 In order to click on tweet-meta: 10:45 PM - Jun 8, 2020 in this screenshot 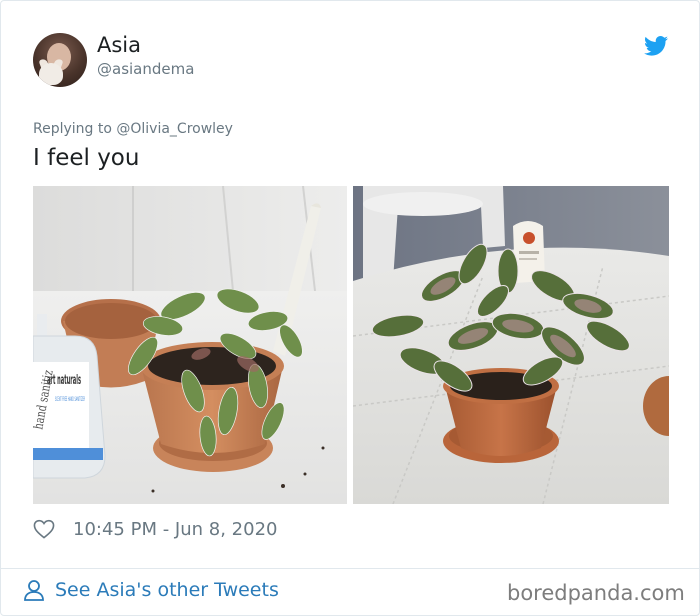, I will do `click(155, 529)`.